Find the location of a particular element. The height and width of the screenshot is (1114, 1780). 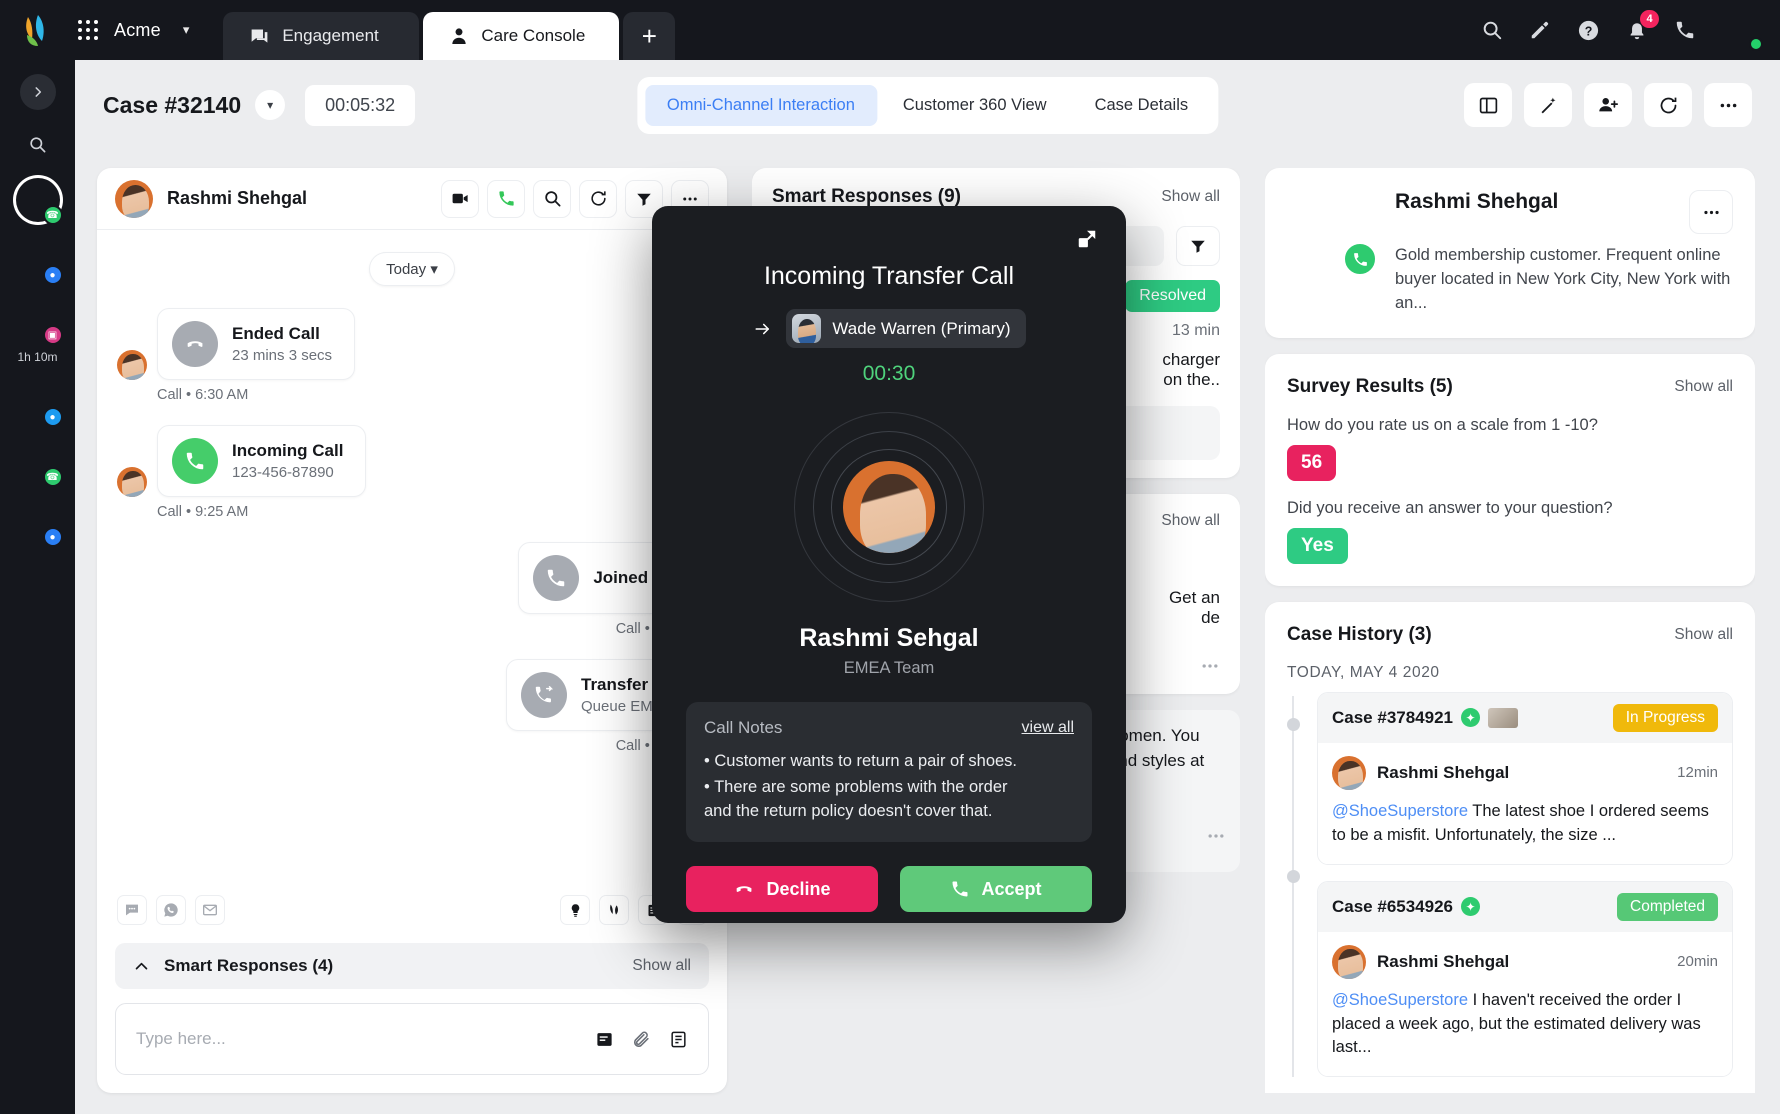

tab-case-details: Case Details is located at coordinates (1142, 105).